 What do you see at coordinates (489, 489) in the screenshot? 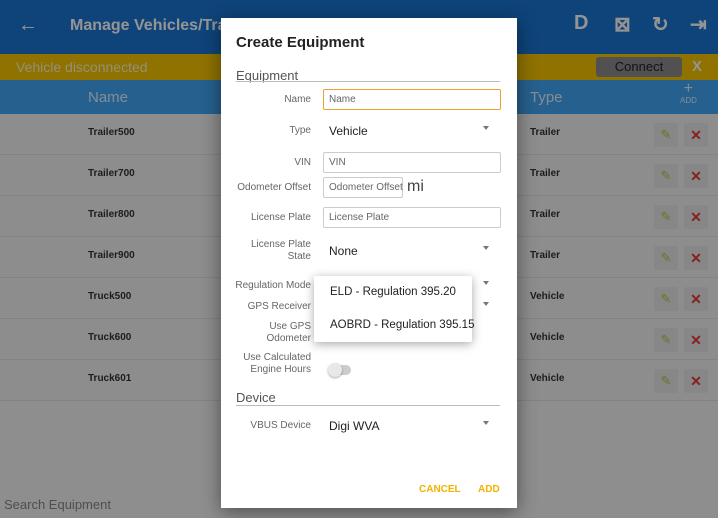
I see `add-button: ADD` at bounding box center [489, 489].